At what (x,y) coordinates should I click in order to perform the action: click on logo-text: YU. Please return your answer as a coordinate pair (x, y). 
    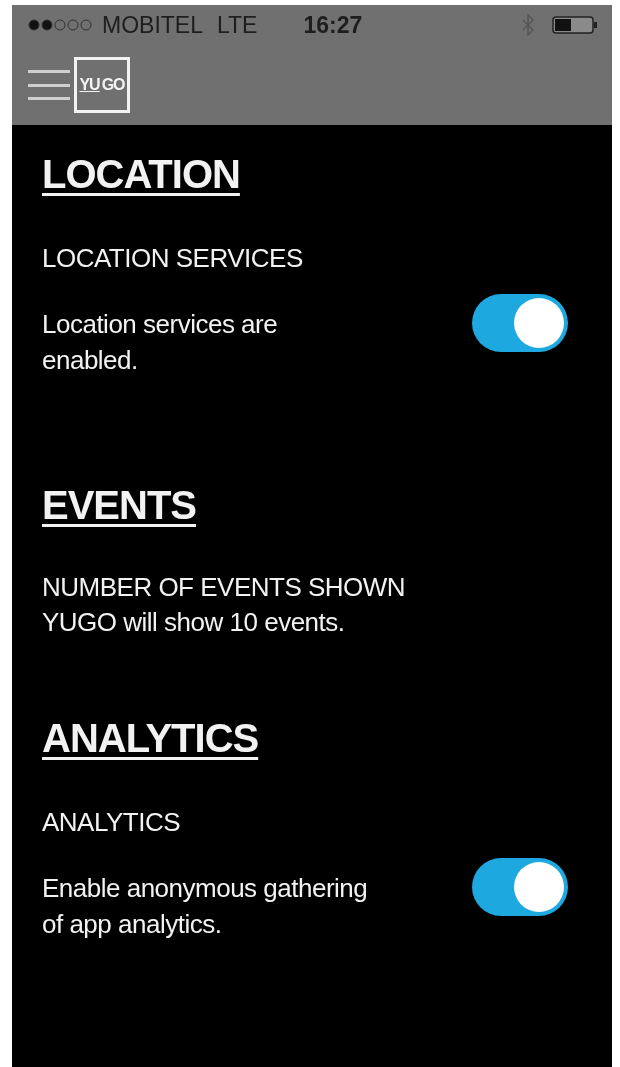
    Looking at the image, I should click on (89, 85).